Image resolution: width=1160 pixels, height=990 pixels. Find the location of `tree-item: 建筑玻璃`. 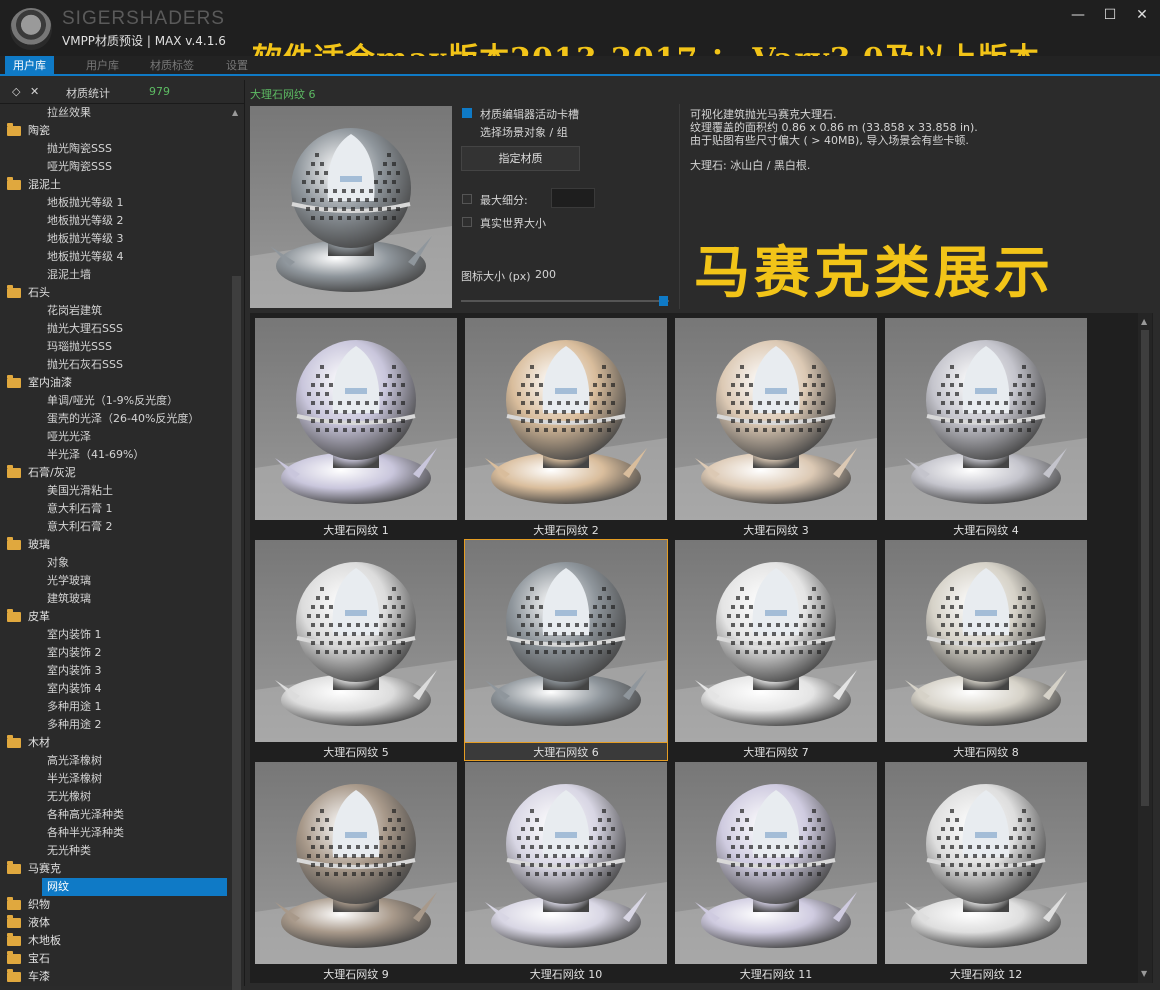

tree-item: 建筑玻璃 is located at coordinates (114, 599).